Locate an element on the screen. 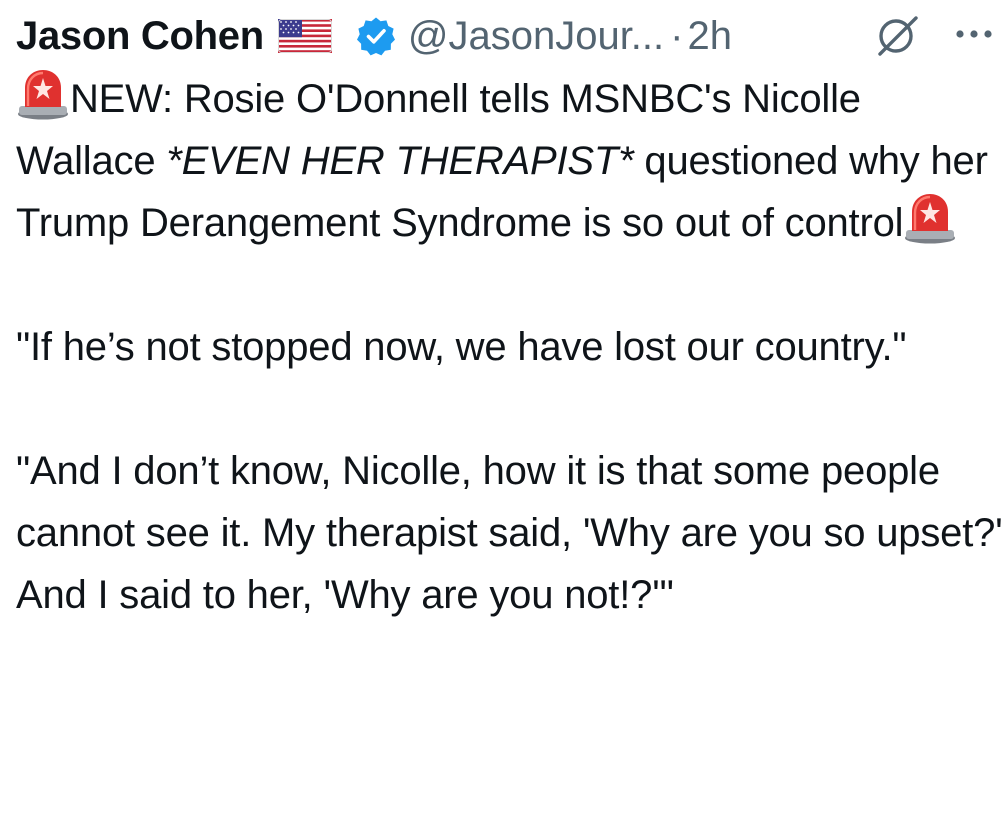  tweet-header: Jason Cohen @JasonJour... · 2h is located at coordinates (506, 36).